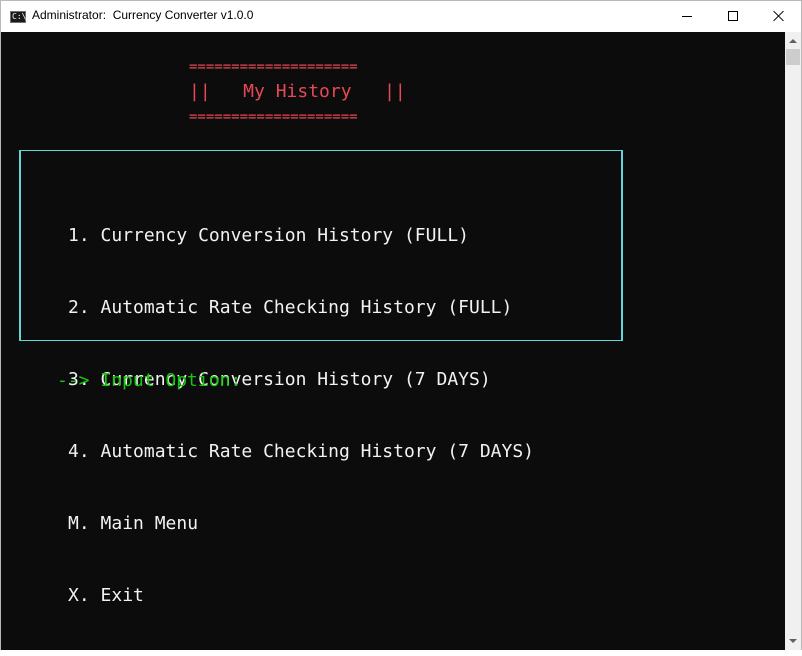  What do you see at coordinates (79, 307) in the screenshot?
I see `menu-item-key: 2.` at bounding box center [79, 307].